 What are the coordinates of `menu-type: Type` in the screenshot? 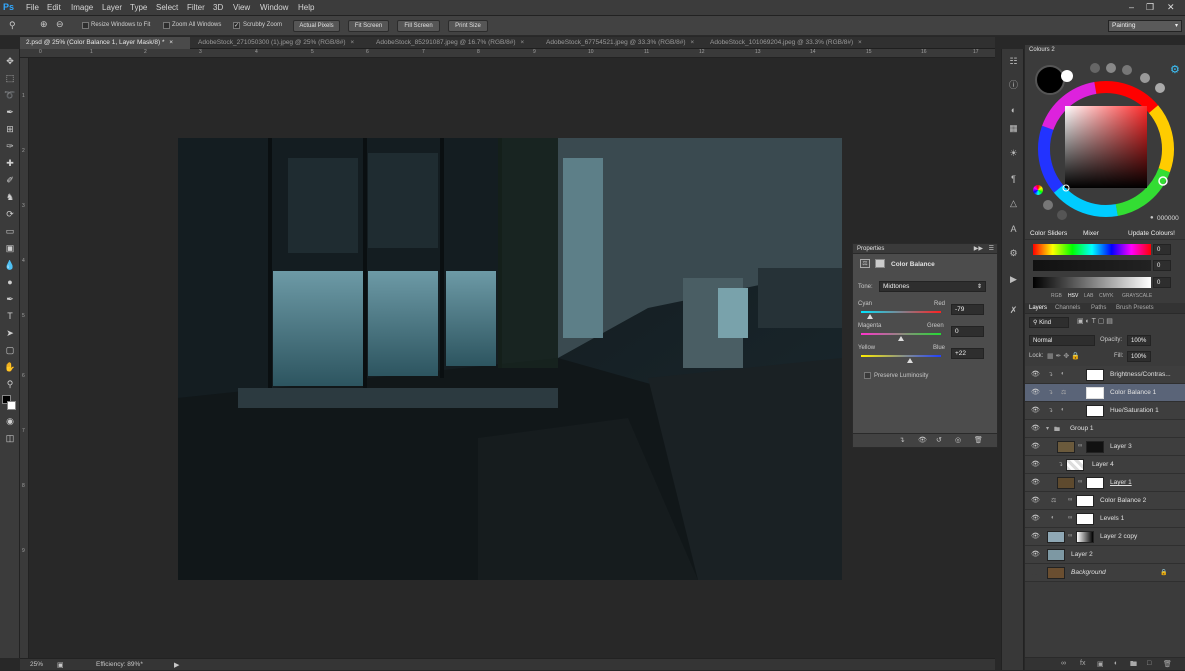 It's located at (138, 7).